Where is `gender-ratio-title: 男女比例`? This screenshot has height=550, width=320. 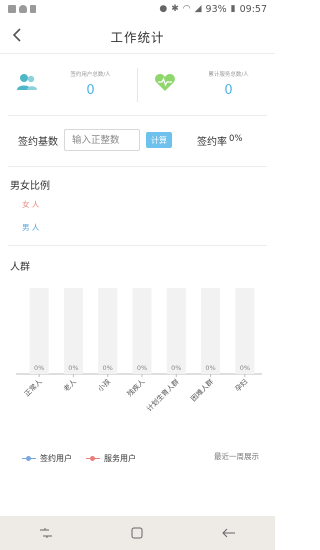
gender-ratio-title: 男女比例 is located at coordinates (30, 186).